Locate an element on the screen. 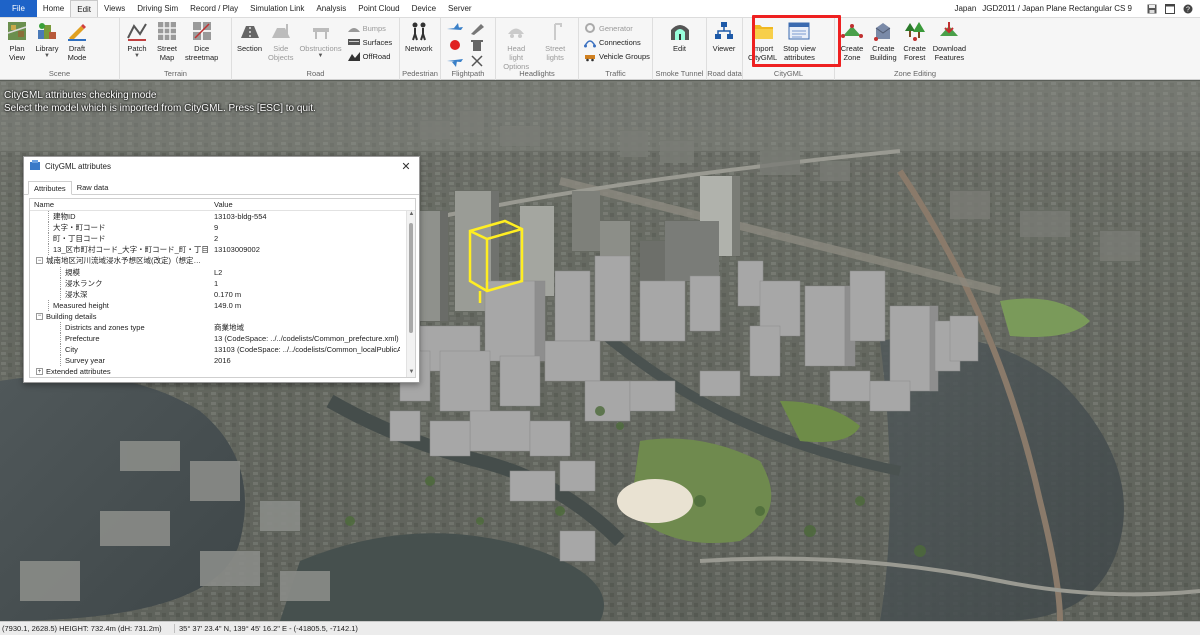 This screenshot has height=635, width=1200. flightpath-delete-icon is located at coordinates (477, 45).